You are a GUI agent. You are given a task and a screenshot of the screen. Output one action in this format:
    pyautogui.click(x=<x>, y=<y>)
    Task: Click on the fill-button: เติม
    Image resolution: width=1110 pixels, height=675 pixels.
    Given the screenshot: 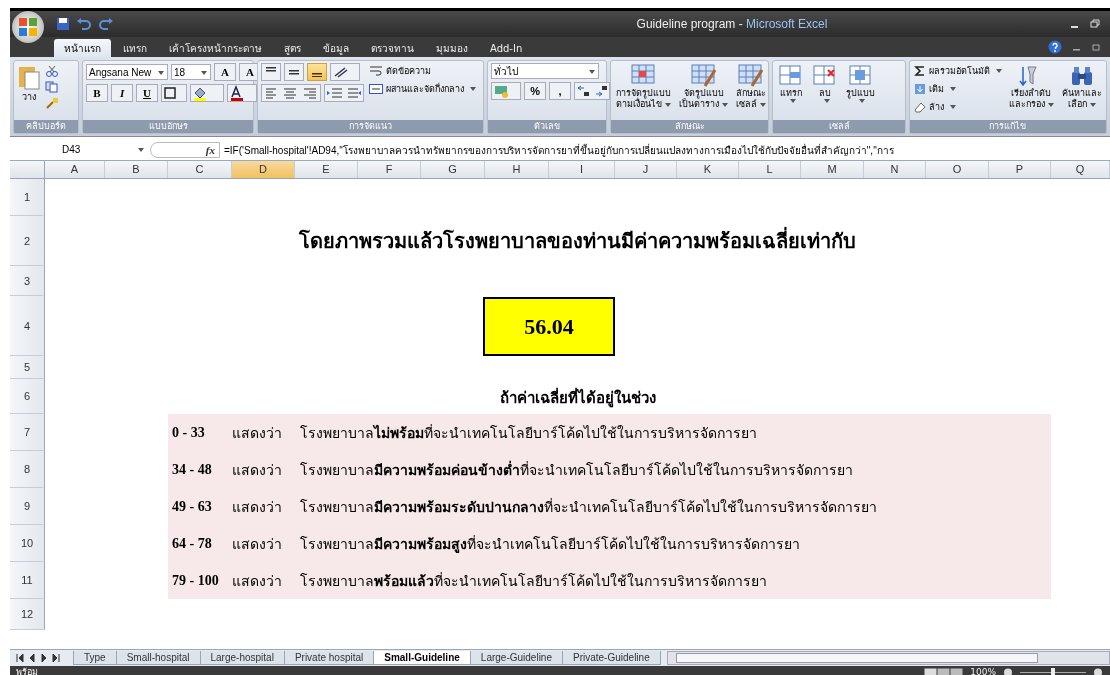 What is the action you would take?
    pyautogui.click(x=958, y=89)
    